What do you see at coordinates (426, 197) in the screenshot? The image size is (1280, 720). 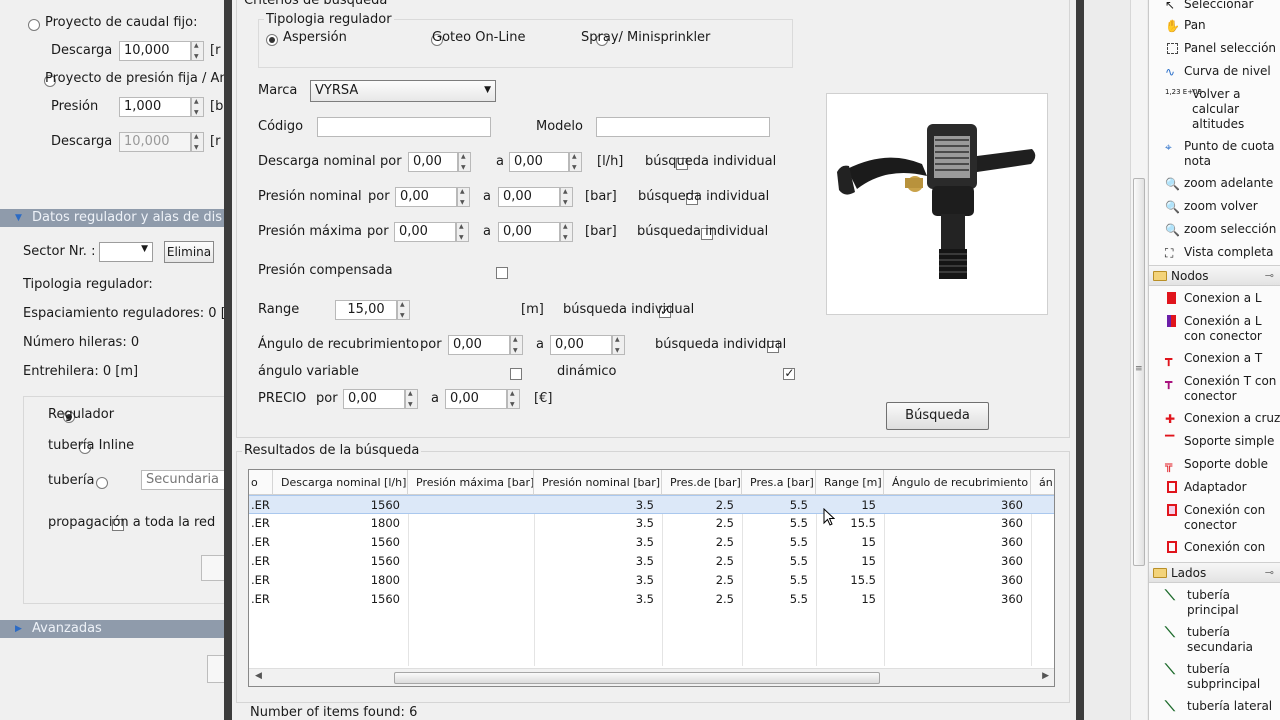 I see `presion-nominal-min-input: 0,00` at bounding box center [426, 197].